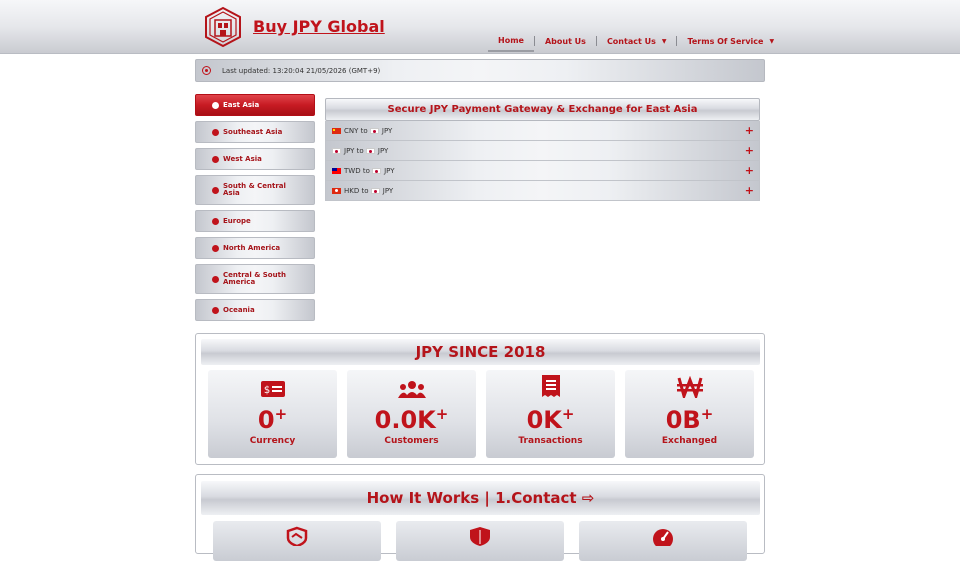  I want to click on nav-terms-of-service: Terms Of Service ▼, so click(730, 41).